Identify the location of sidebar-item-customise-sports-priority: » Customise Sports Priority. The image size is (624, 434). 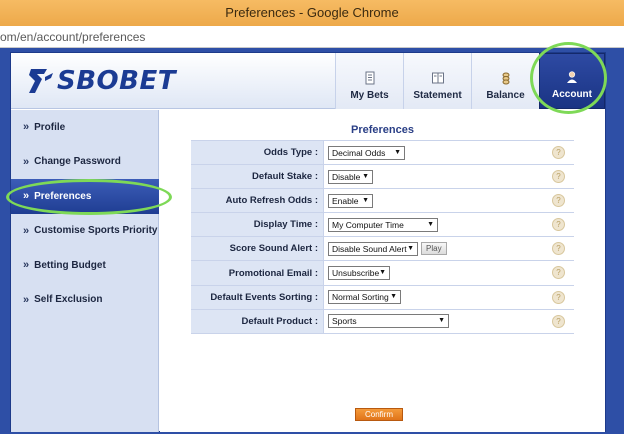
(84, 231).